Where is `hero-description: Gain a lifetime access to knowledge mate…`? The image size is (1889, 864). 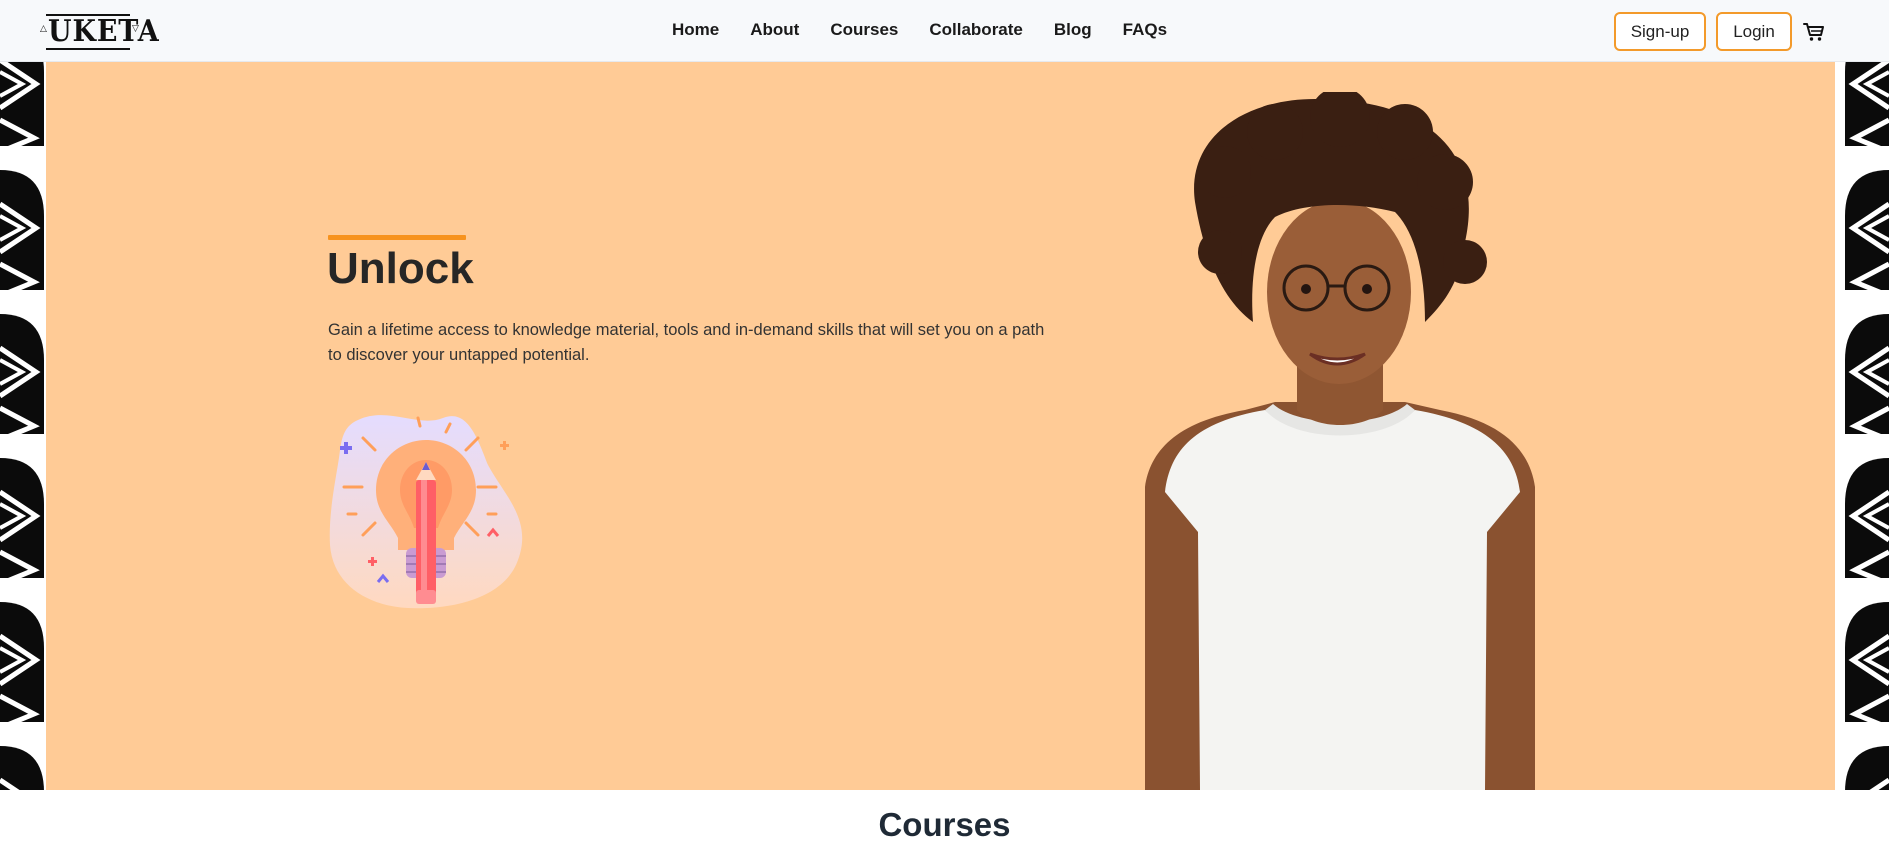 hero-description: Gain a lifetime access to knowledge mate… is located at coordinates (686, 342).